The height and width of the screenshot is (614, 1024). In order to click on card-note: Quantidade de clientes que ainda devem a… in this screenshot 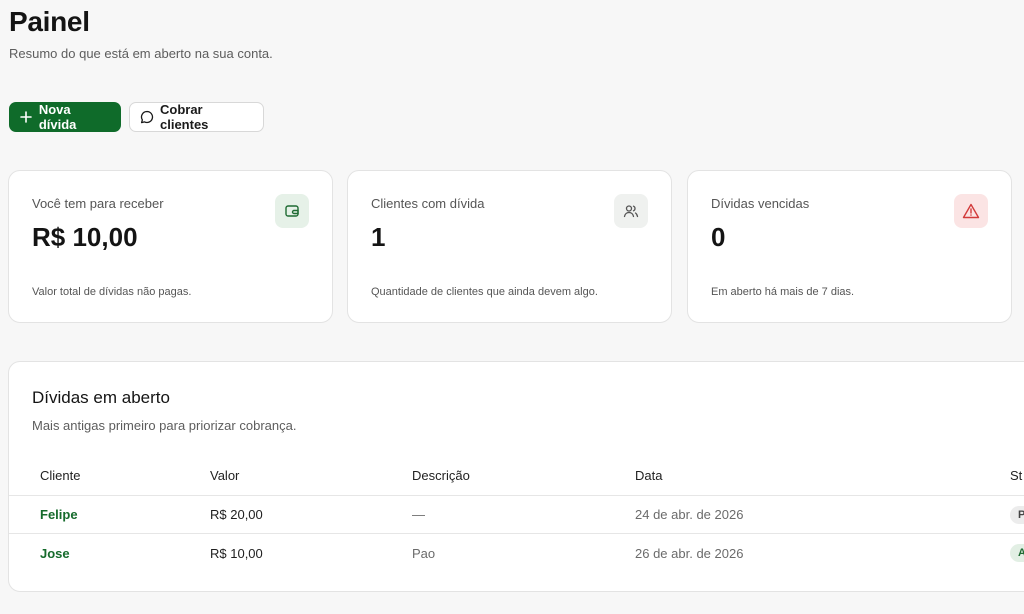, I will do `click(484, 292)`.